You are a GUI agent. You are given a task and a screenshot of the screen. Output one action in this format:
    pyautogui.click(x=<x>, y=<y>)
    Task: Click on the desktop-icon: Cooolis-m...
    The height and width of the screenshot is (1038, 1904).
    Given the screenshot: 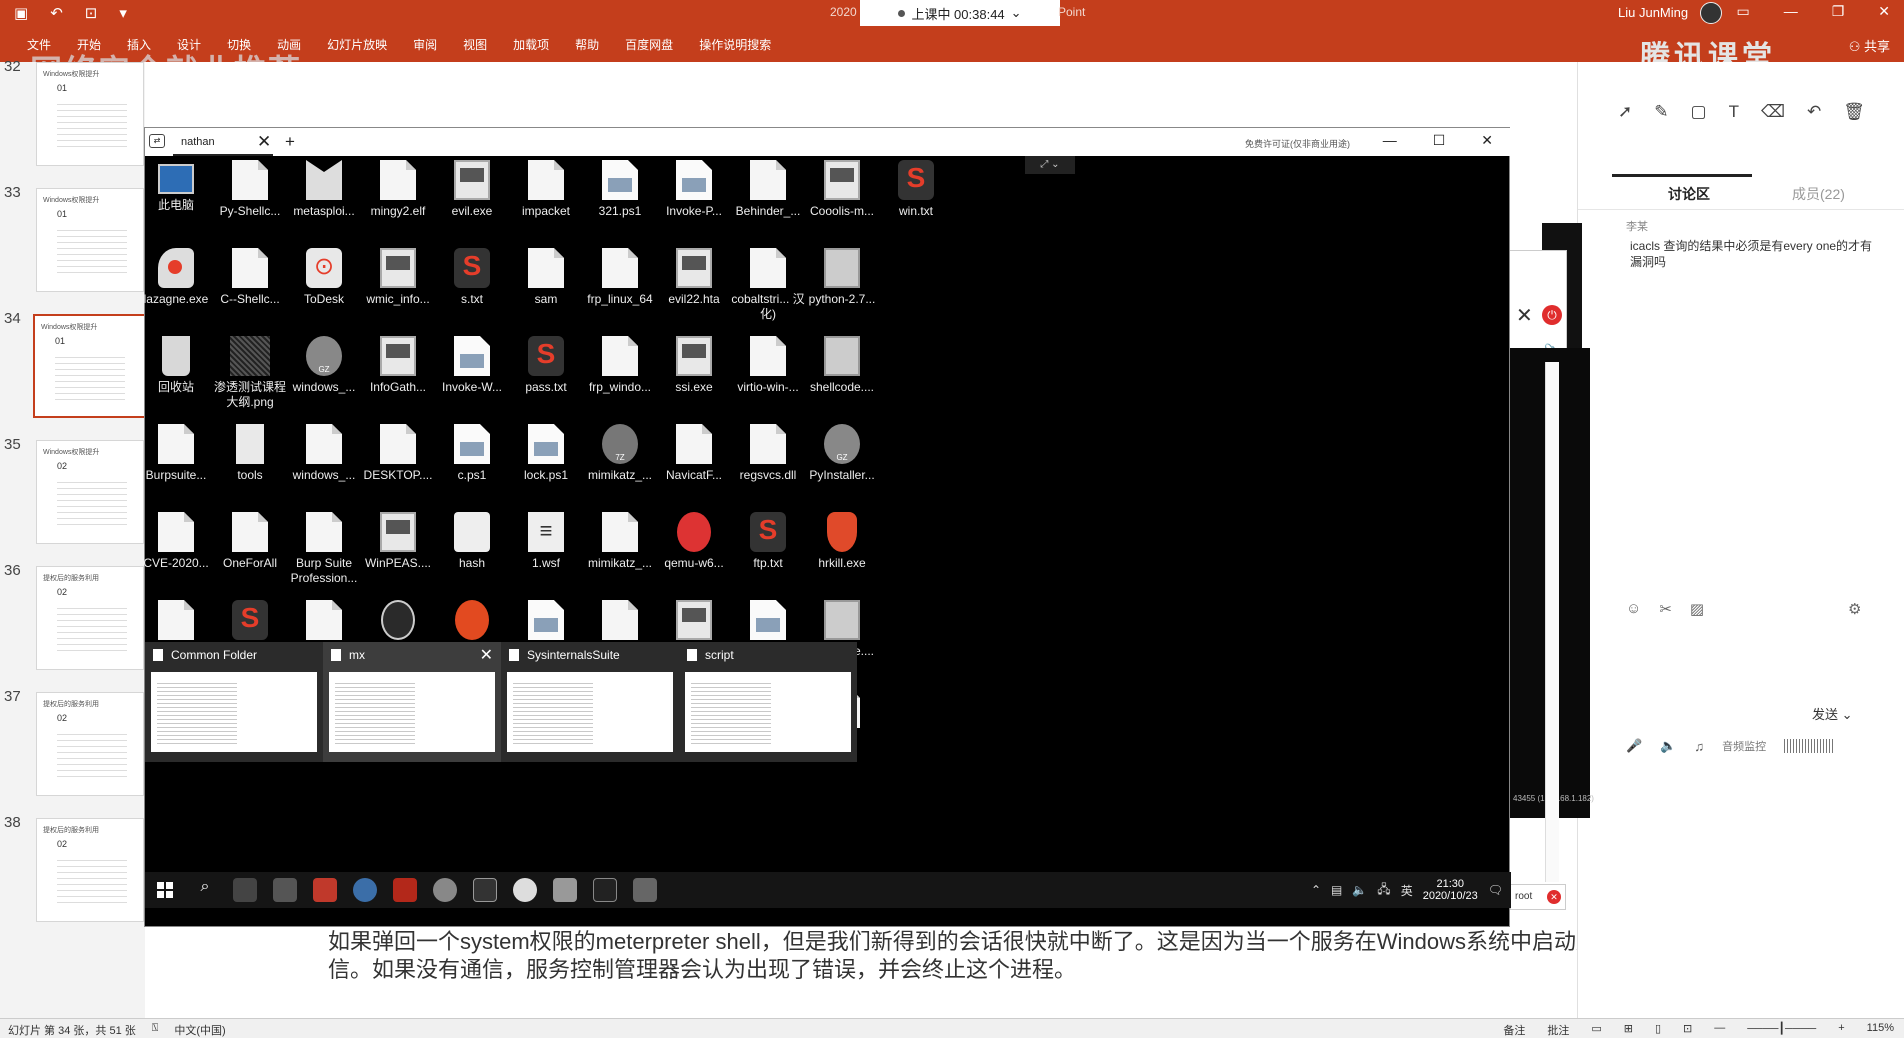 What is the action you would take?
    pyautogui.click(x=842, y=186)
    